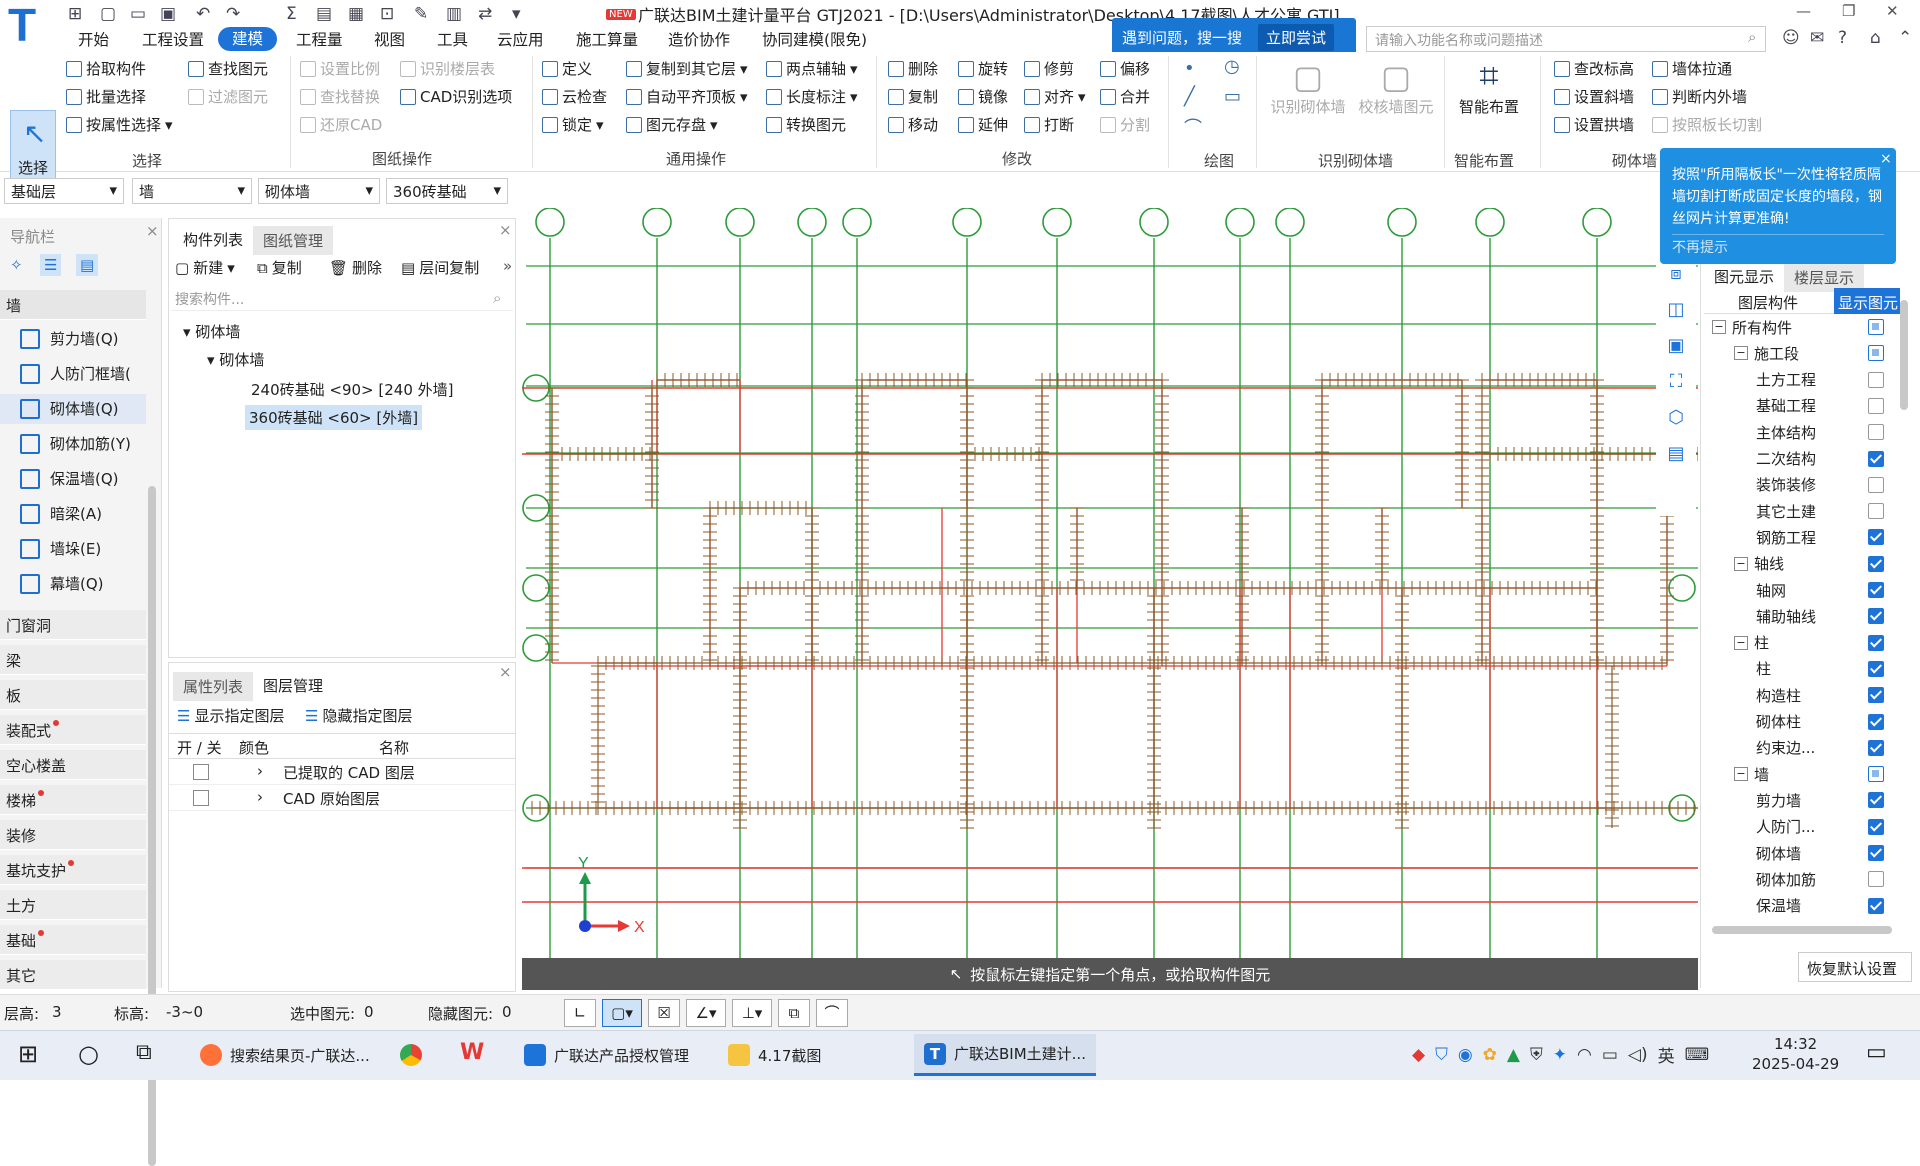 The image size is (1920, 1166). Describe the element at coordinates (814, 40) in the screenshot. I see `menu-collab: 协同建模(限免)` at that location.